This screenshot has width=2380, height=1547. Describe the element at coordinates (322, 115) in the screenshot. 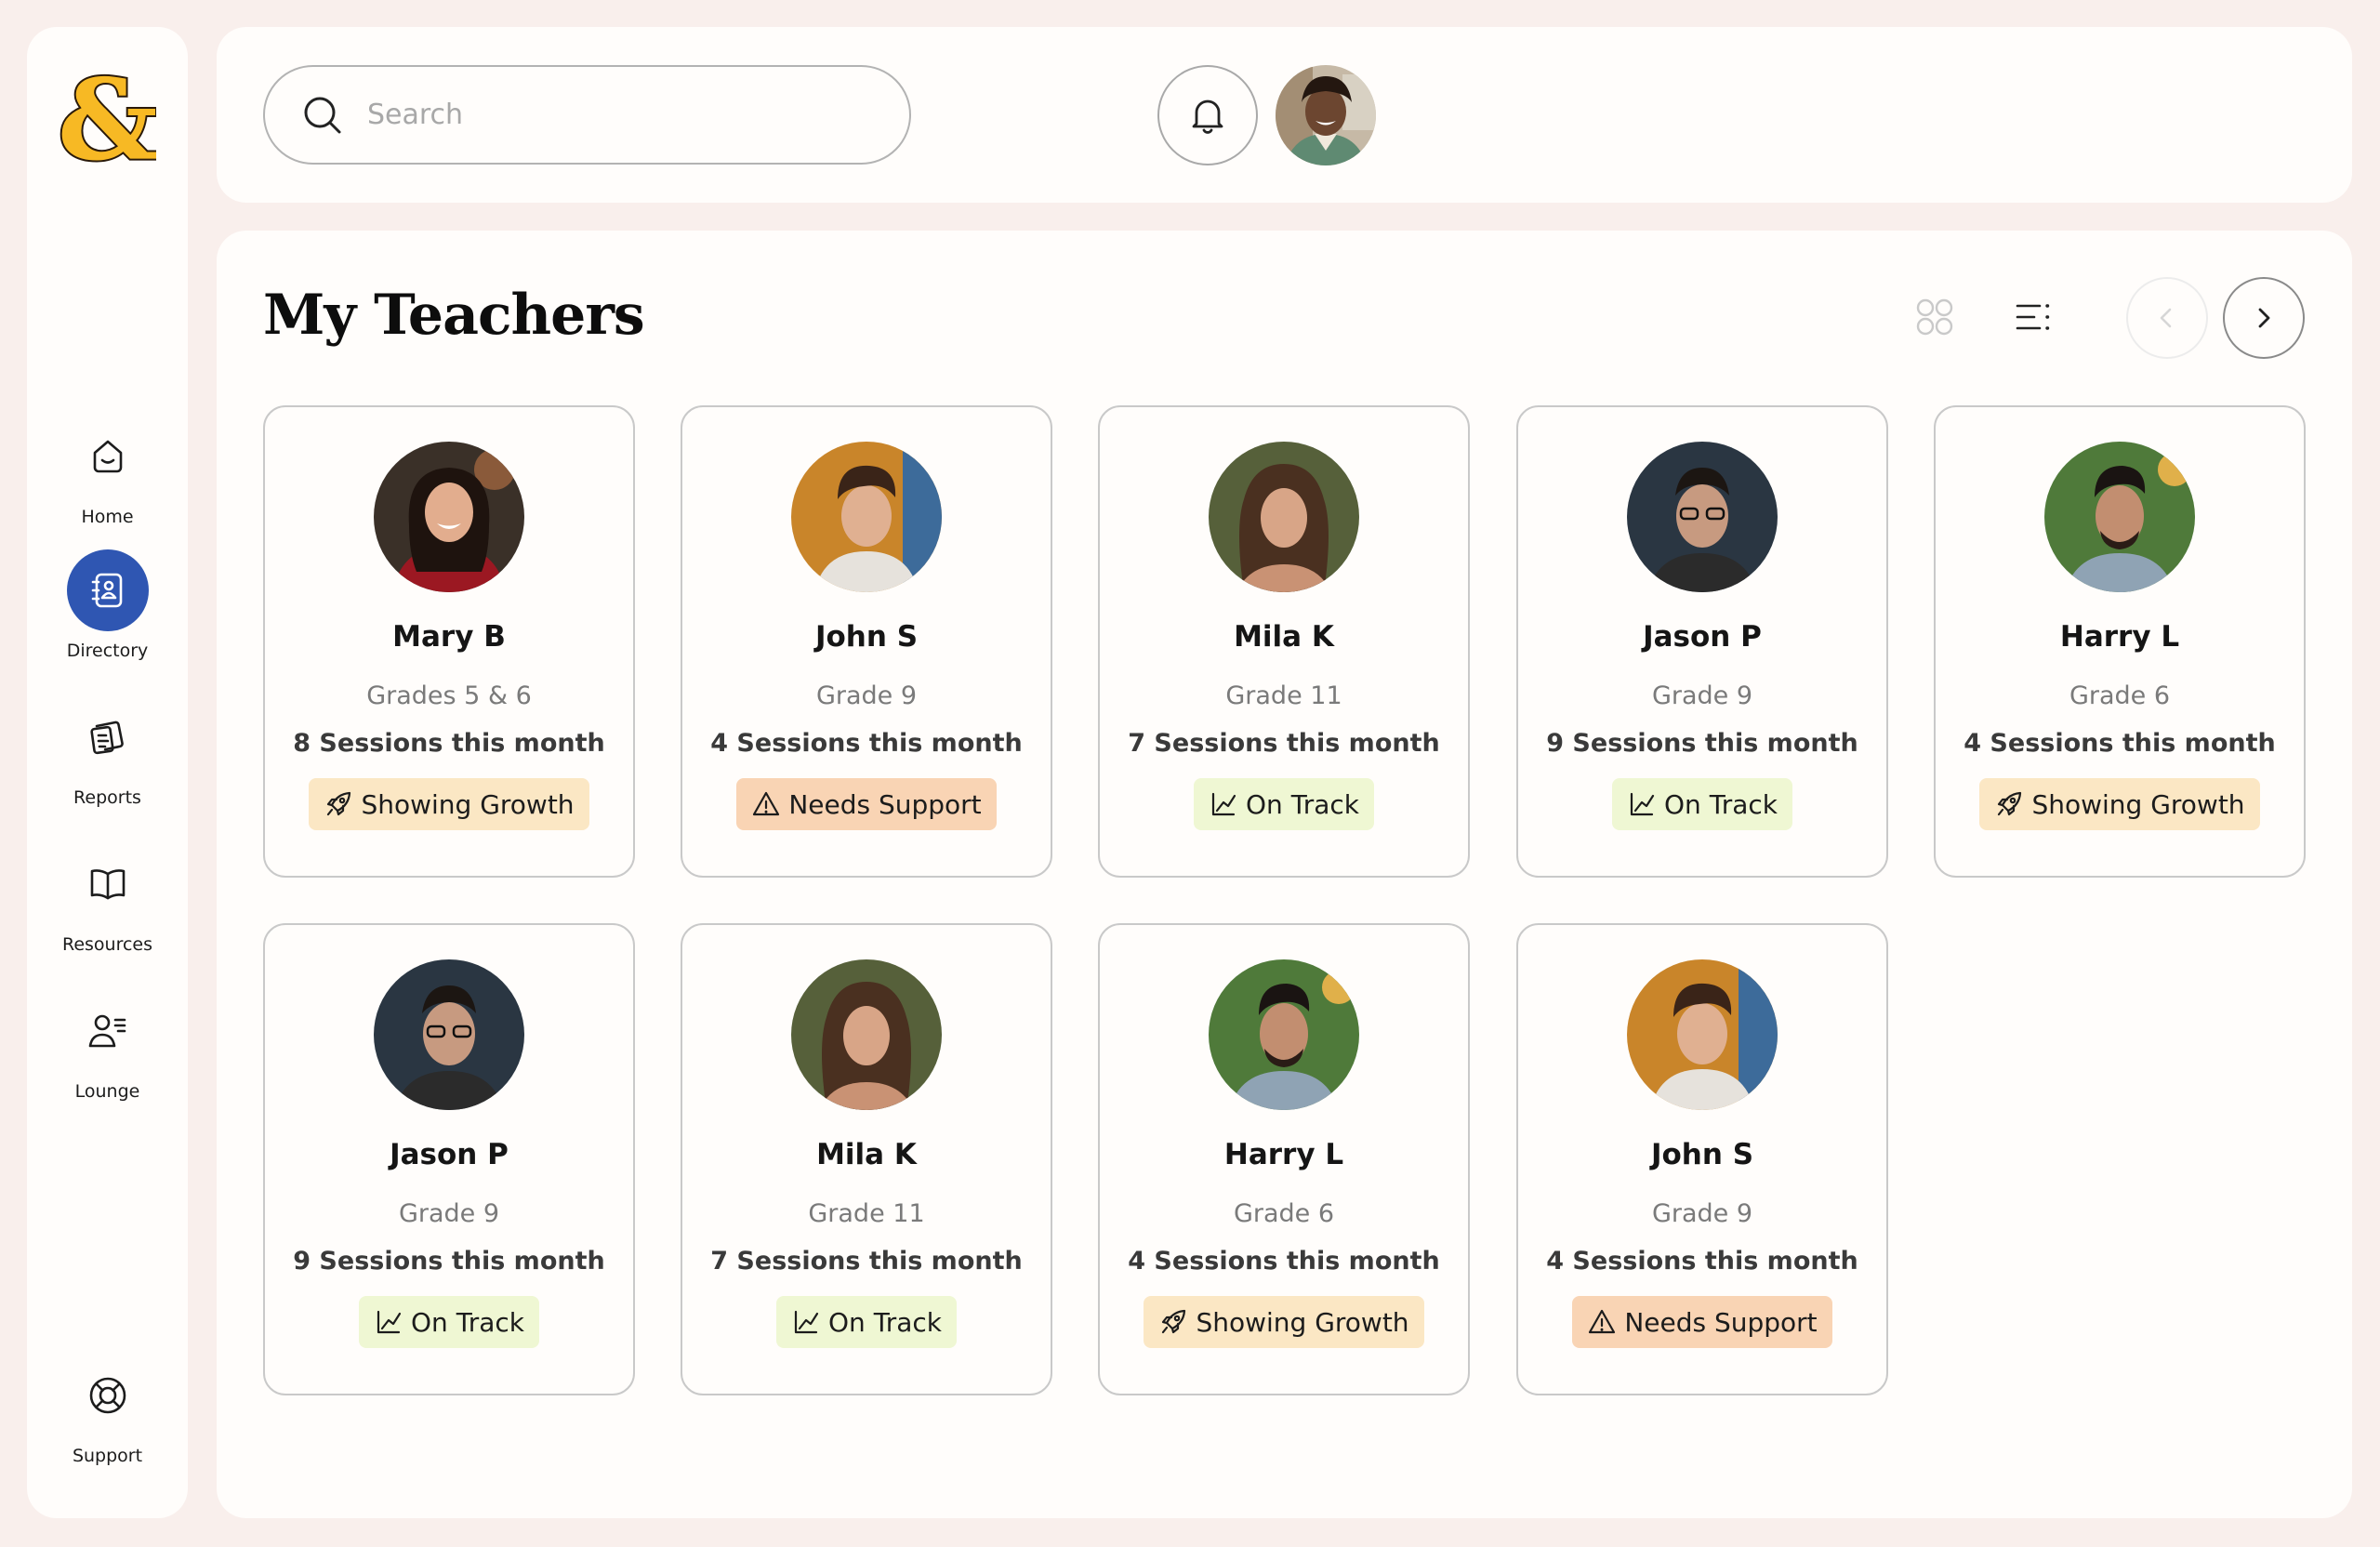

I see `search-icon` at that location.